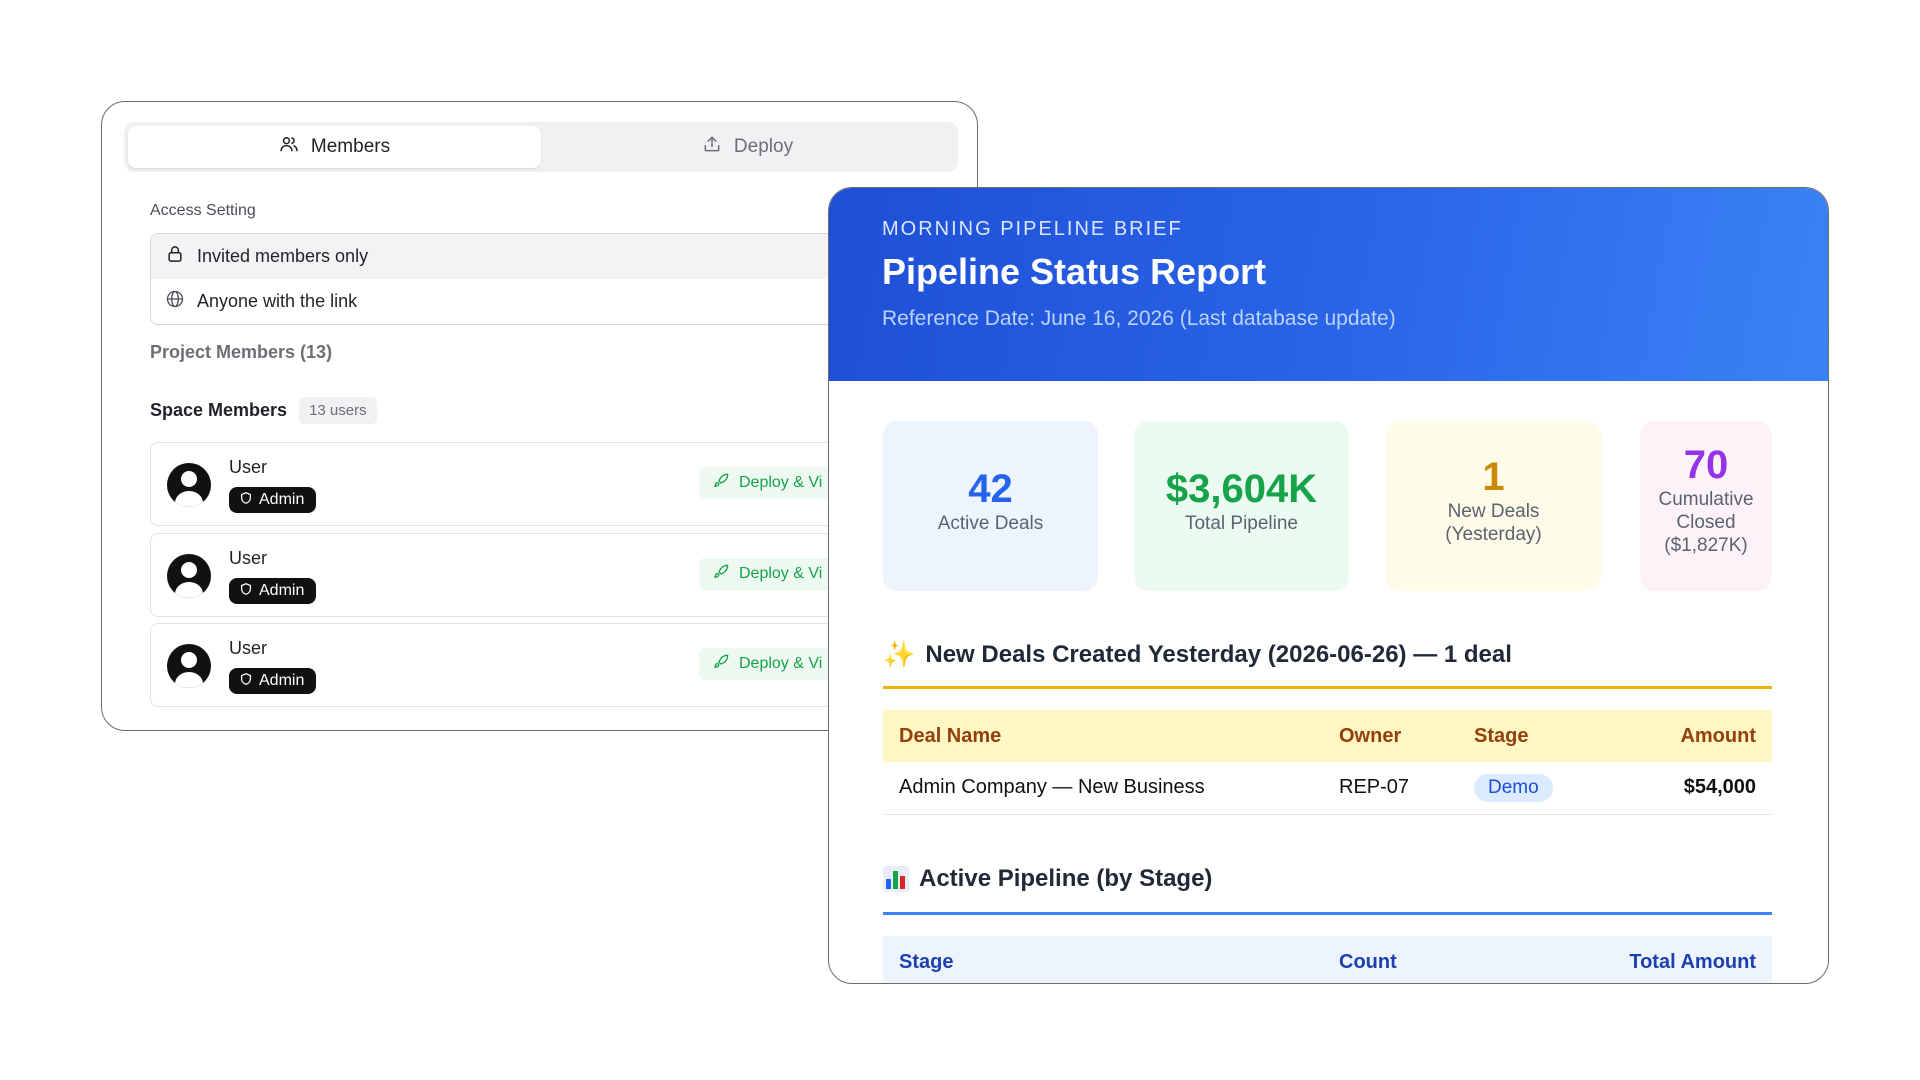 The image size is (1920, 1080). What do you see at coordinates (350, 146) in the screenshot?
I see `tab-members-label: Members` at bounding box center [350, 146].